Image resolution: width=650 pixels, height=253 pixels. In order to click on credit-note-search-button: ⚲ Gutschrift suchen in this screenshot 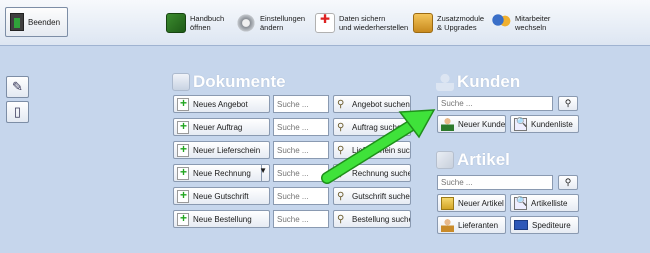, I will do `click(372, 196)`.